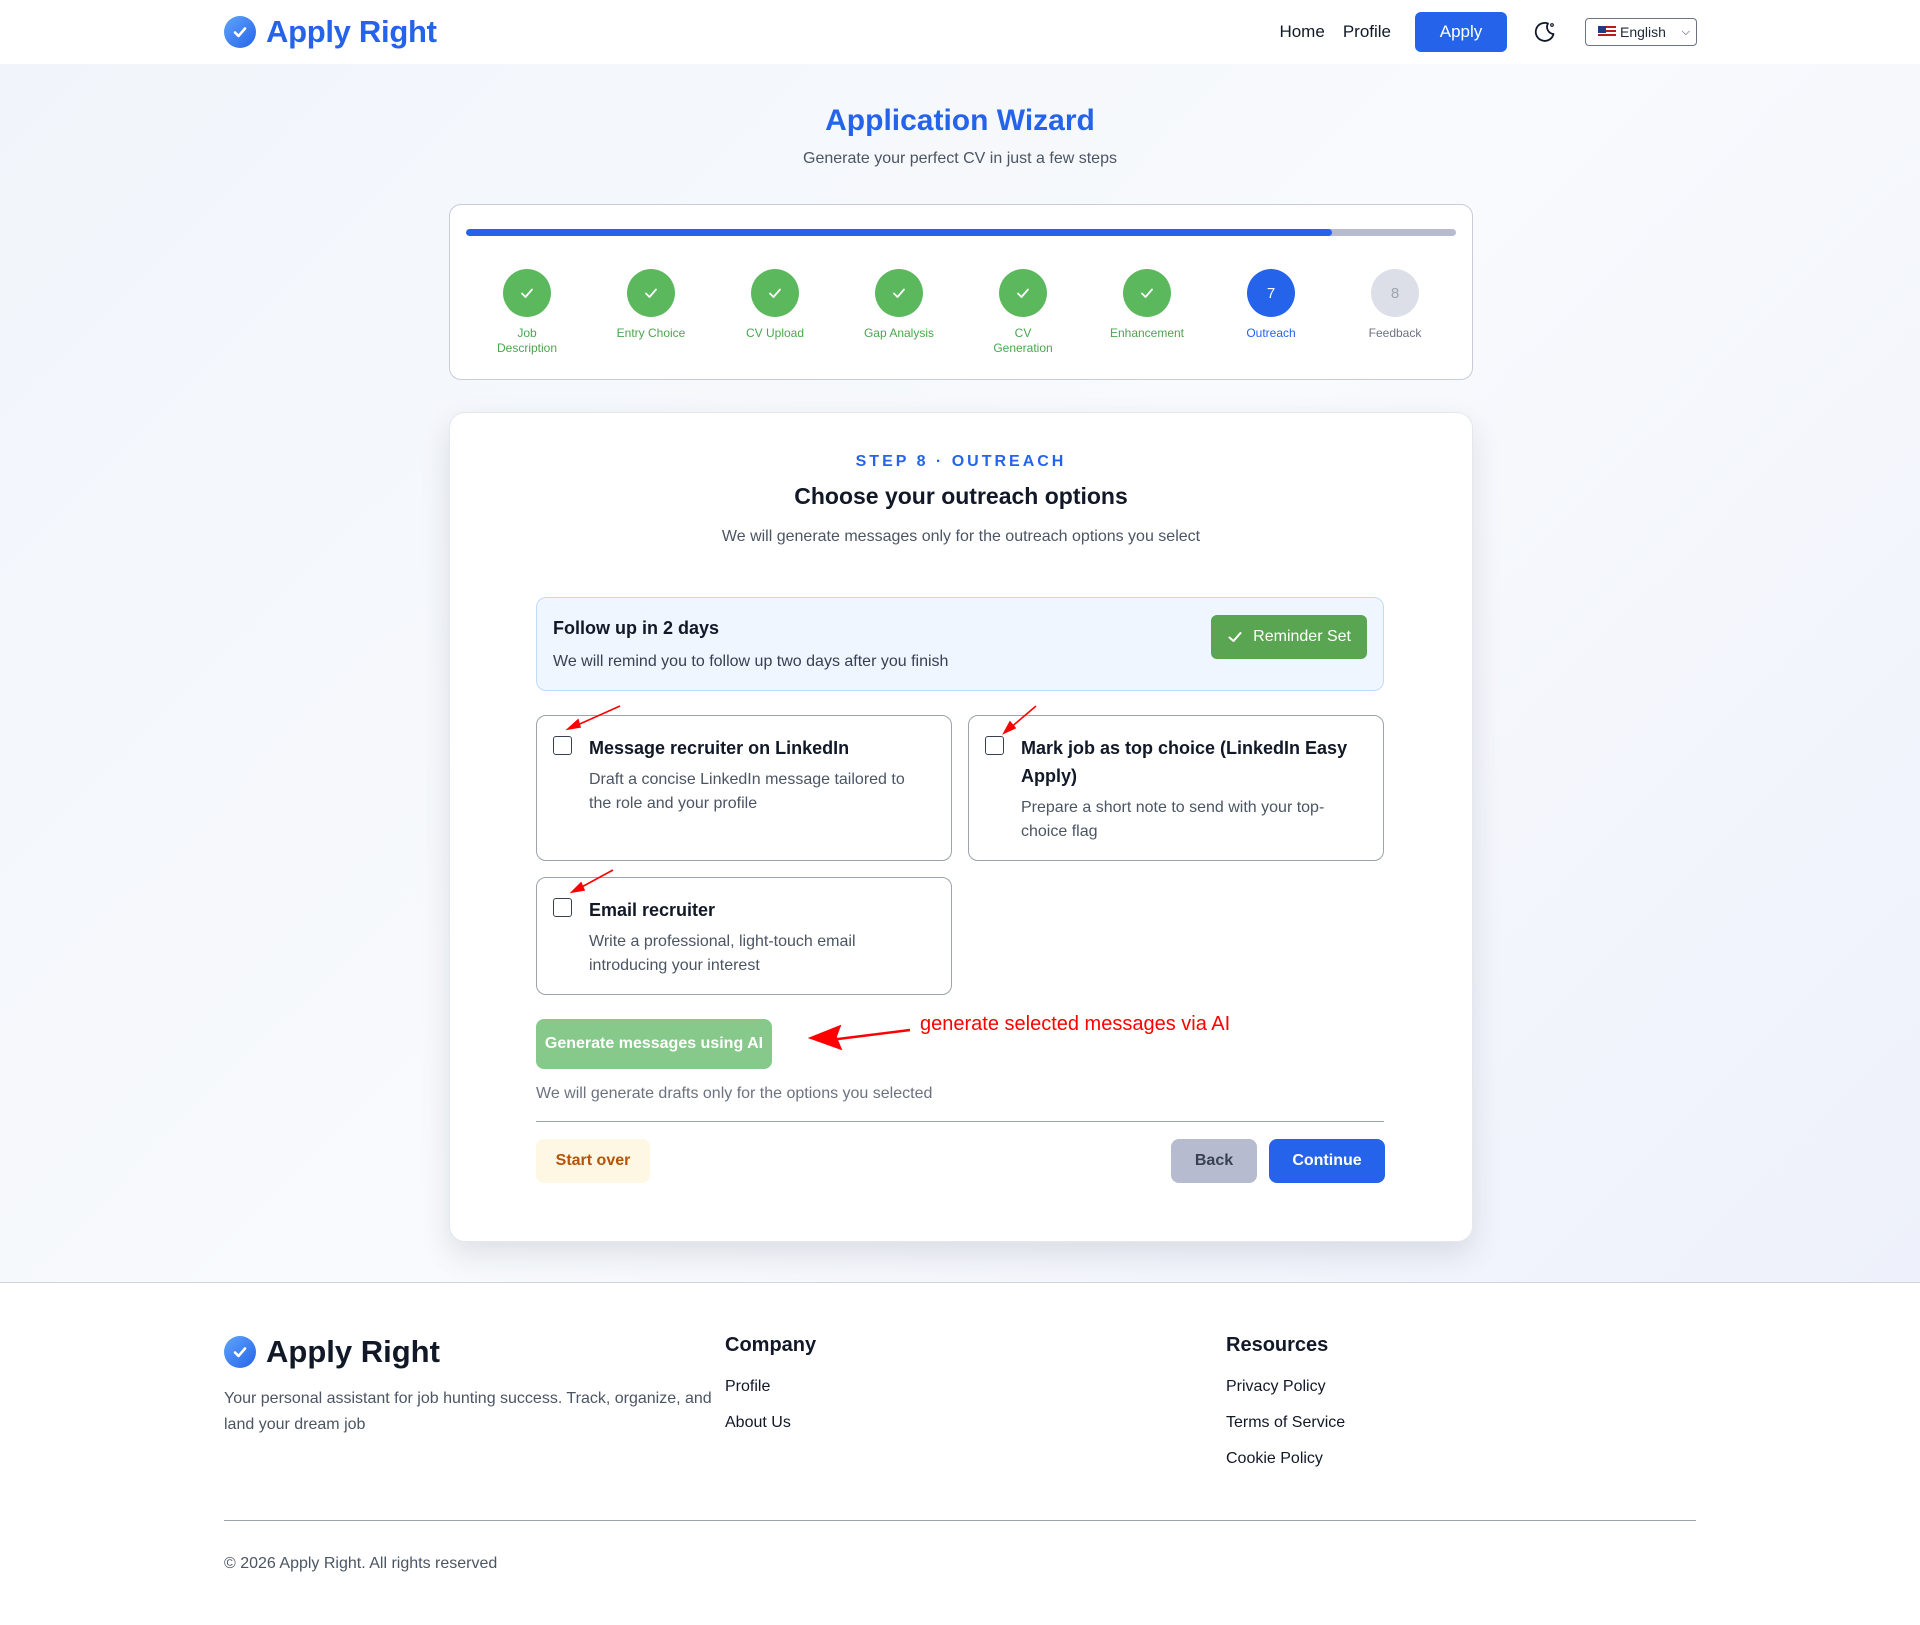 The height and width of the screenshot is (1625, 1920). What do you see at coordinates (651, 333) in the screenshot?
I see `step-label: Entry Choice` at bounding box center [651, 333].